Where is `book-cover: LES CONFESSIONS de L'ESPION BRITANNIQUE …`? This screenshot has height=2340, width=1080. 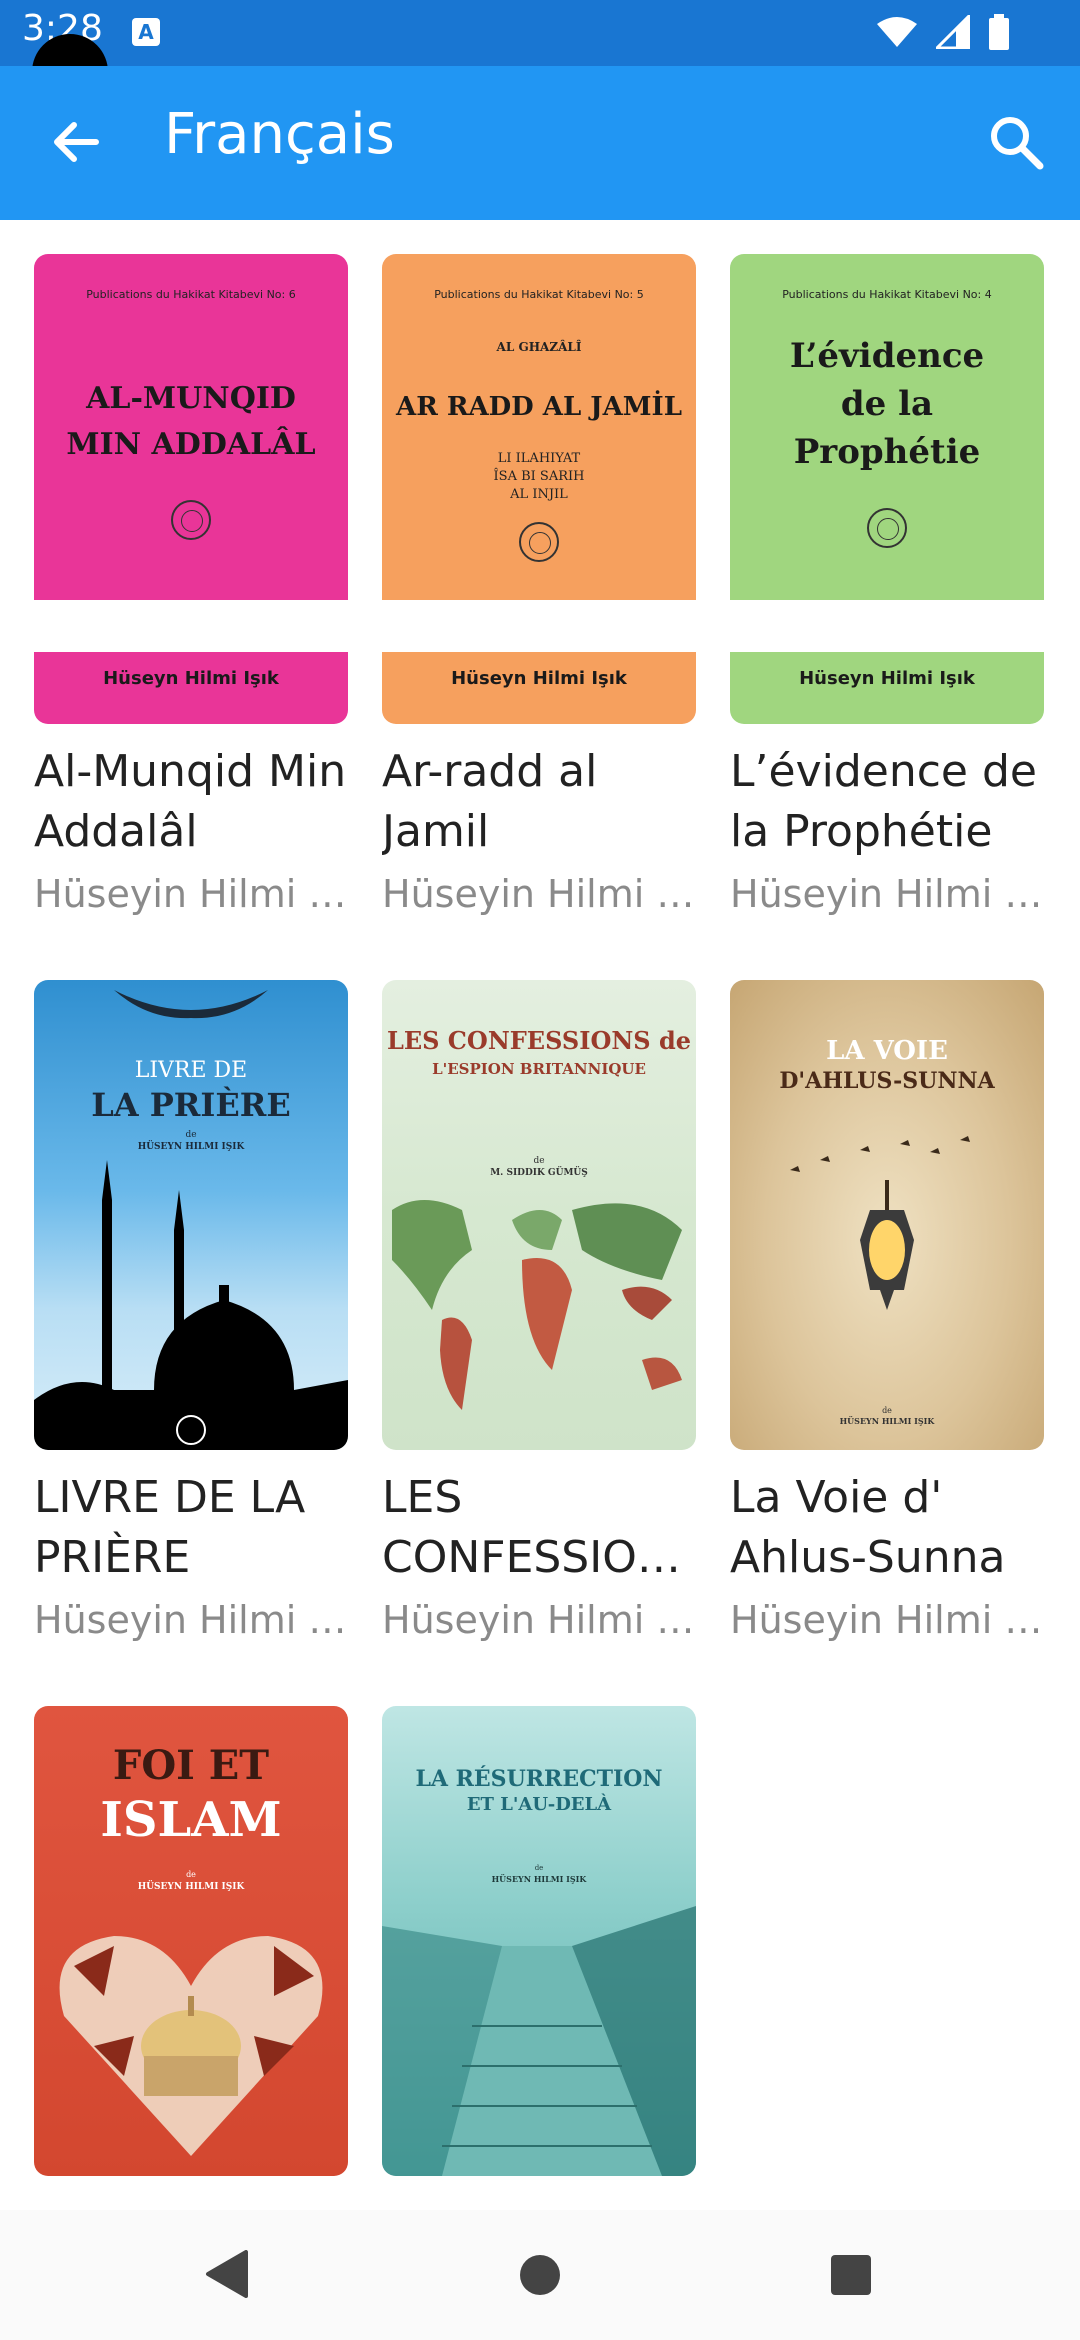 book-cover: LES CONFESSIONS de L'ESPION BRITANNIQUE … is located at coordinates (539, 1215).